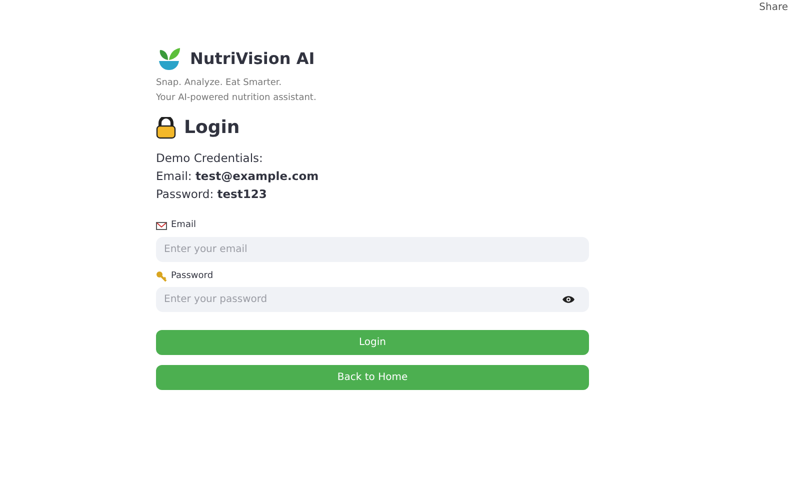  I want to click on login-heading: Login, so click(212, 128).